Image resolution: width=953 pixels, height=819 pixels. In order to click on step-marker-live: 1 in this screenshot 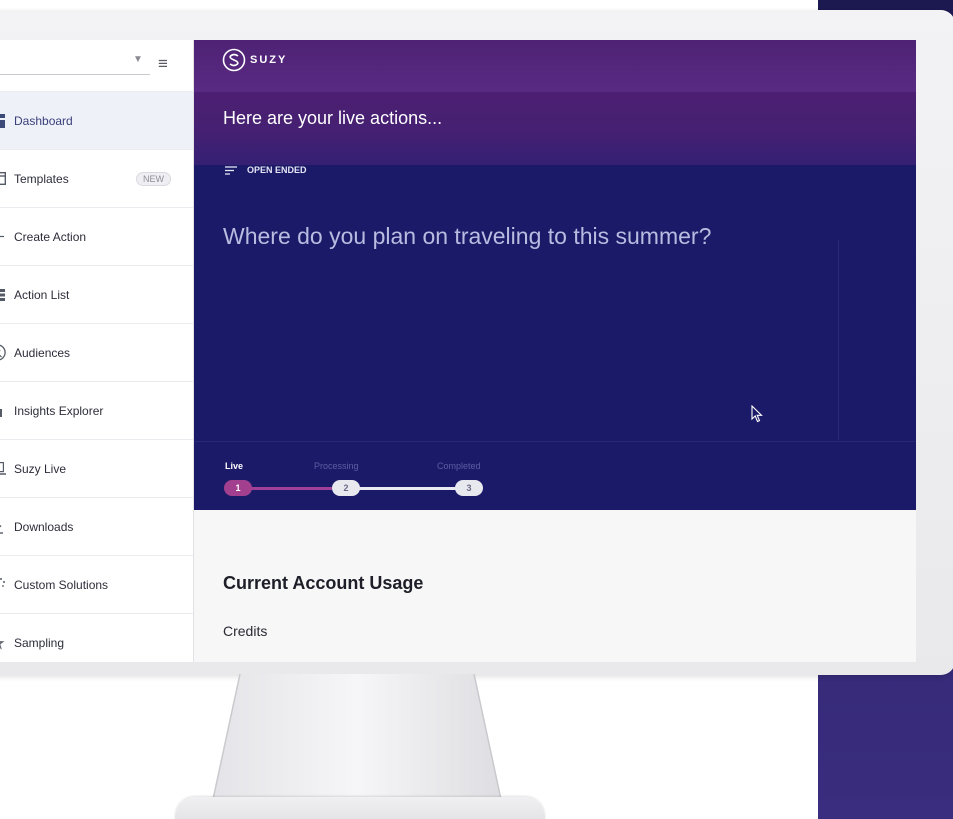, I will do `click(238, 488)`.